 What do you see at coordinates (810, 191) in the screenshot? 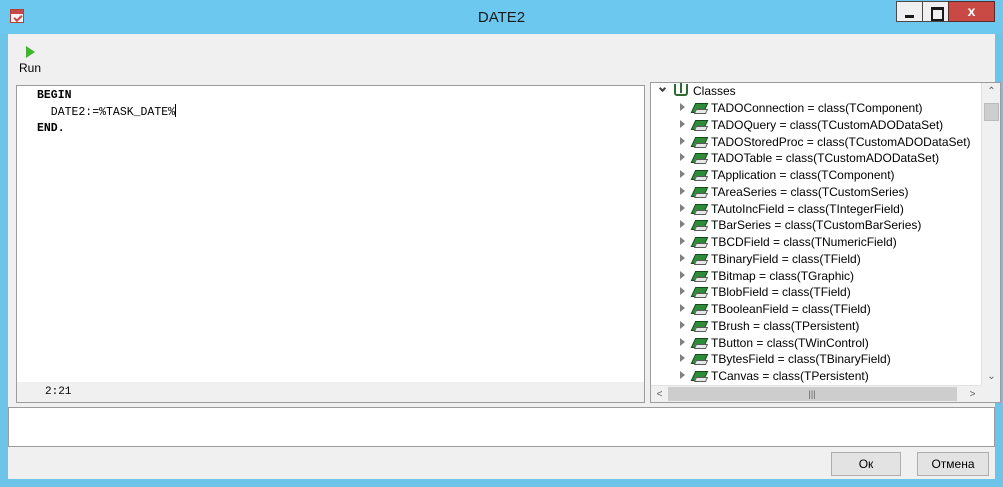
I see `tree-item-label: TAreaSeries = class(TCustomSeries)` at bounding box center [810, 191].